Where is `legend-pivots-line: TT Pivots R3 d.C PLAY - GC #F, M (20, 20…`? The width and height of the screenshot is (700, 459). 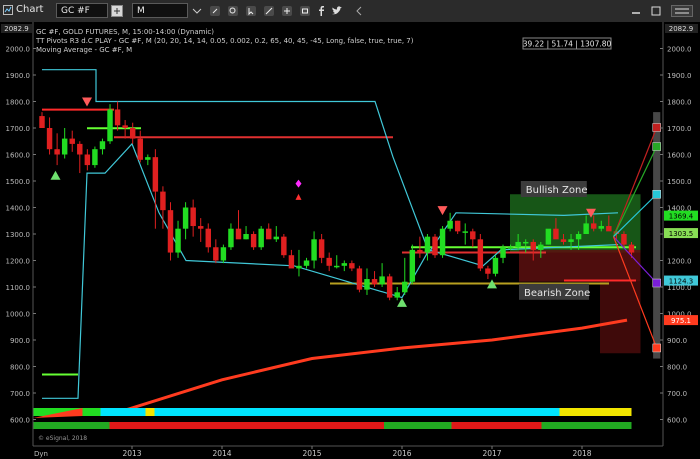 legend-pivots-line: TT Pivots R3 d.C PLAY - GC #F, M (20, 20… is located at coordinates (224, 41).